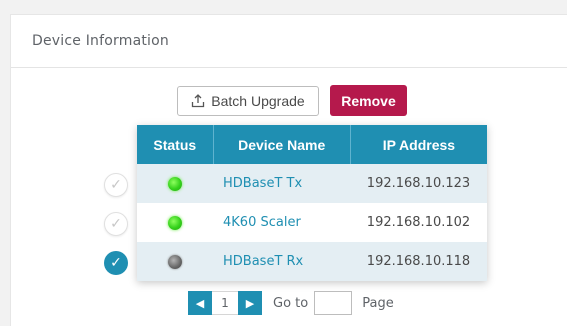  Describe the element at coordinates (418, 222) in the screenshot. I see `ip-address: 192.168.10.102` at that location.